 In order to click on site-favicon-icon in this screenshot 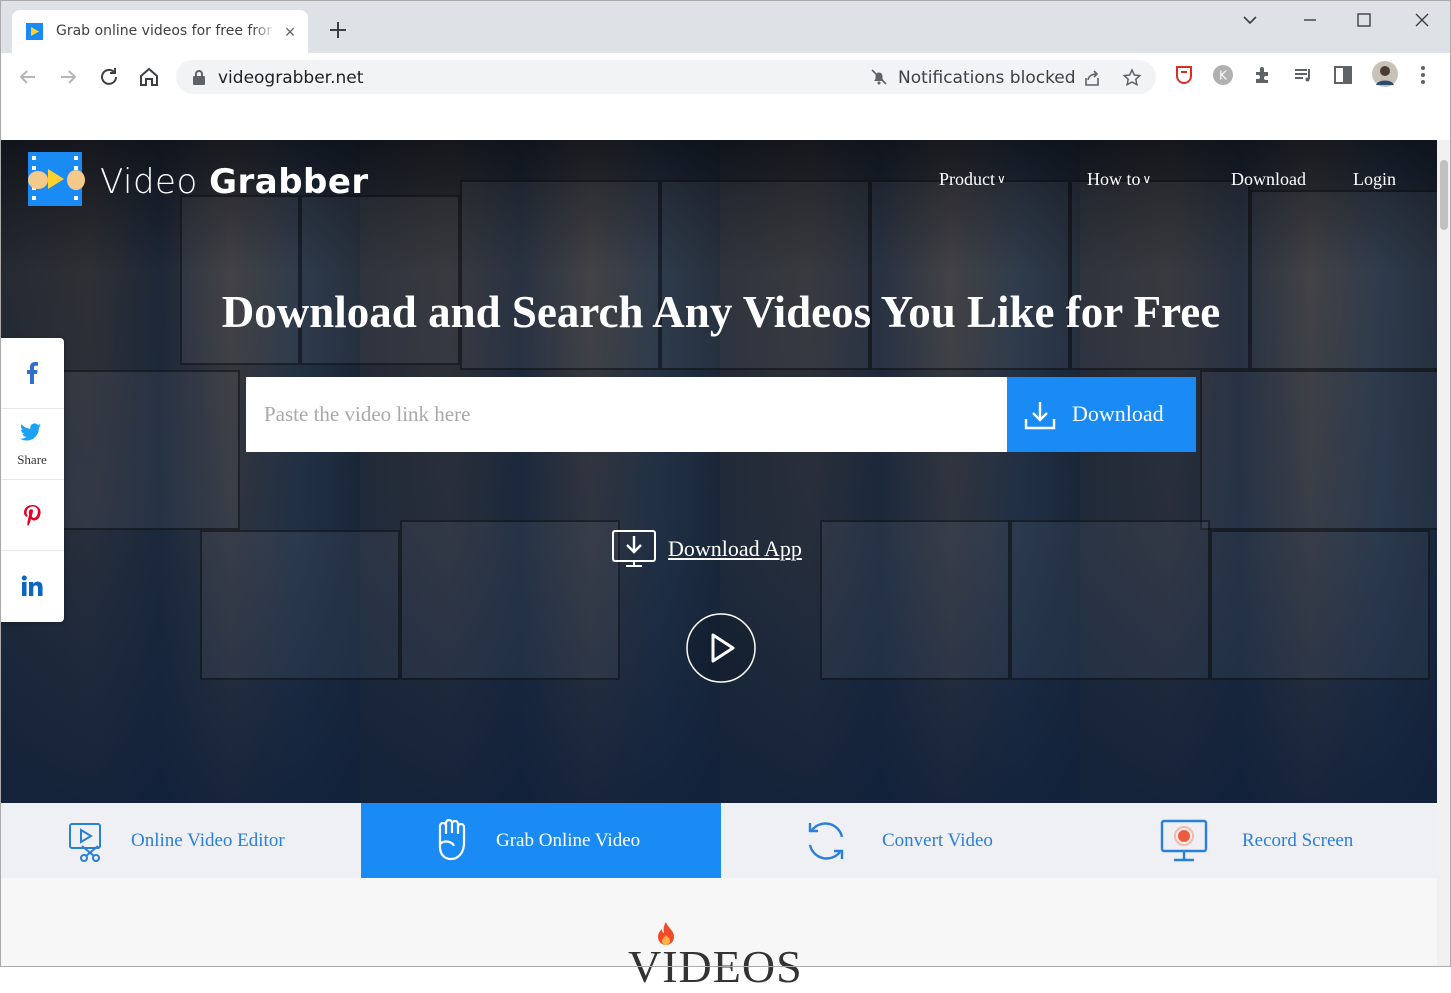, I will do `click(34, 31)`.